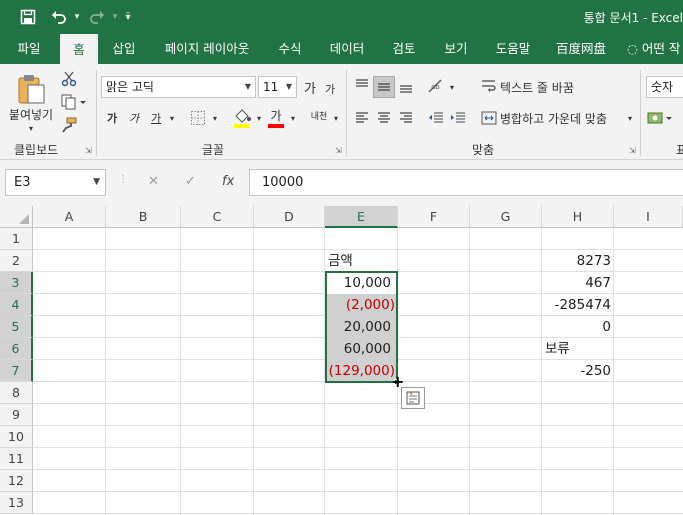  Describe the element at coordinates (172, 118) in the screenshot. I see `underline-dropdown-icon: ▾` at that location.